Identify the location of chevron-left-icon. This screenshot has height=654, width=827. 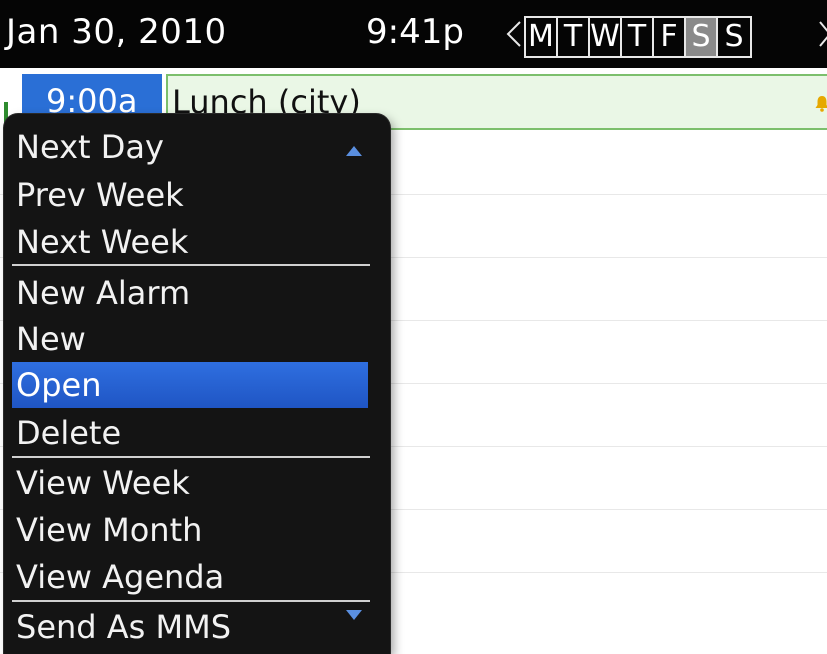
(514, 34).